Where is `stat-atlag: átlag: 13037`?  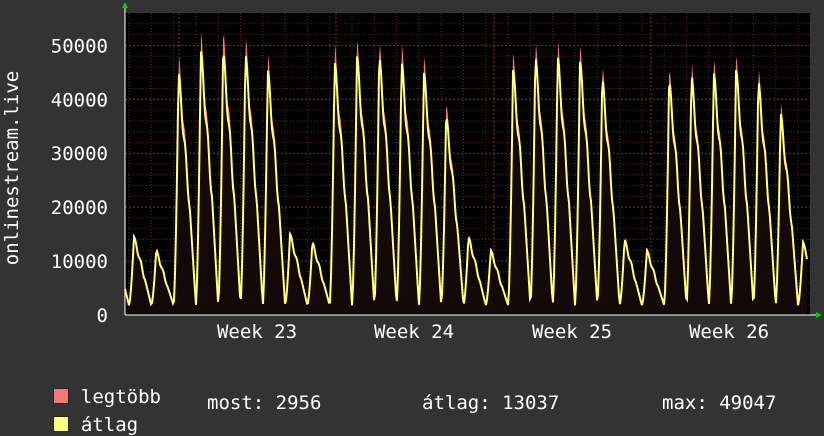 stat-atlag: átlag: 13037 is located at coordinates (491, 403).